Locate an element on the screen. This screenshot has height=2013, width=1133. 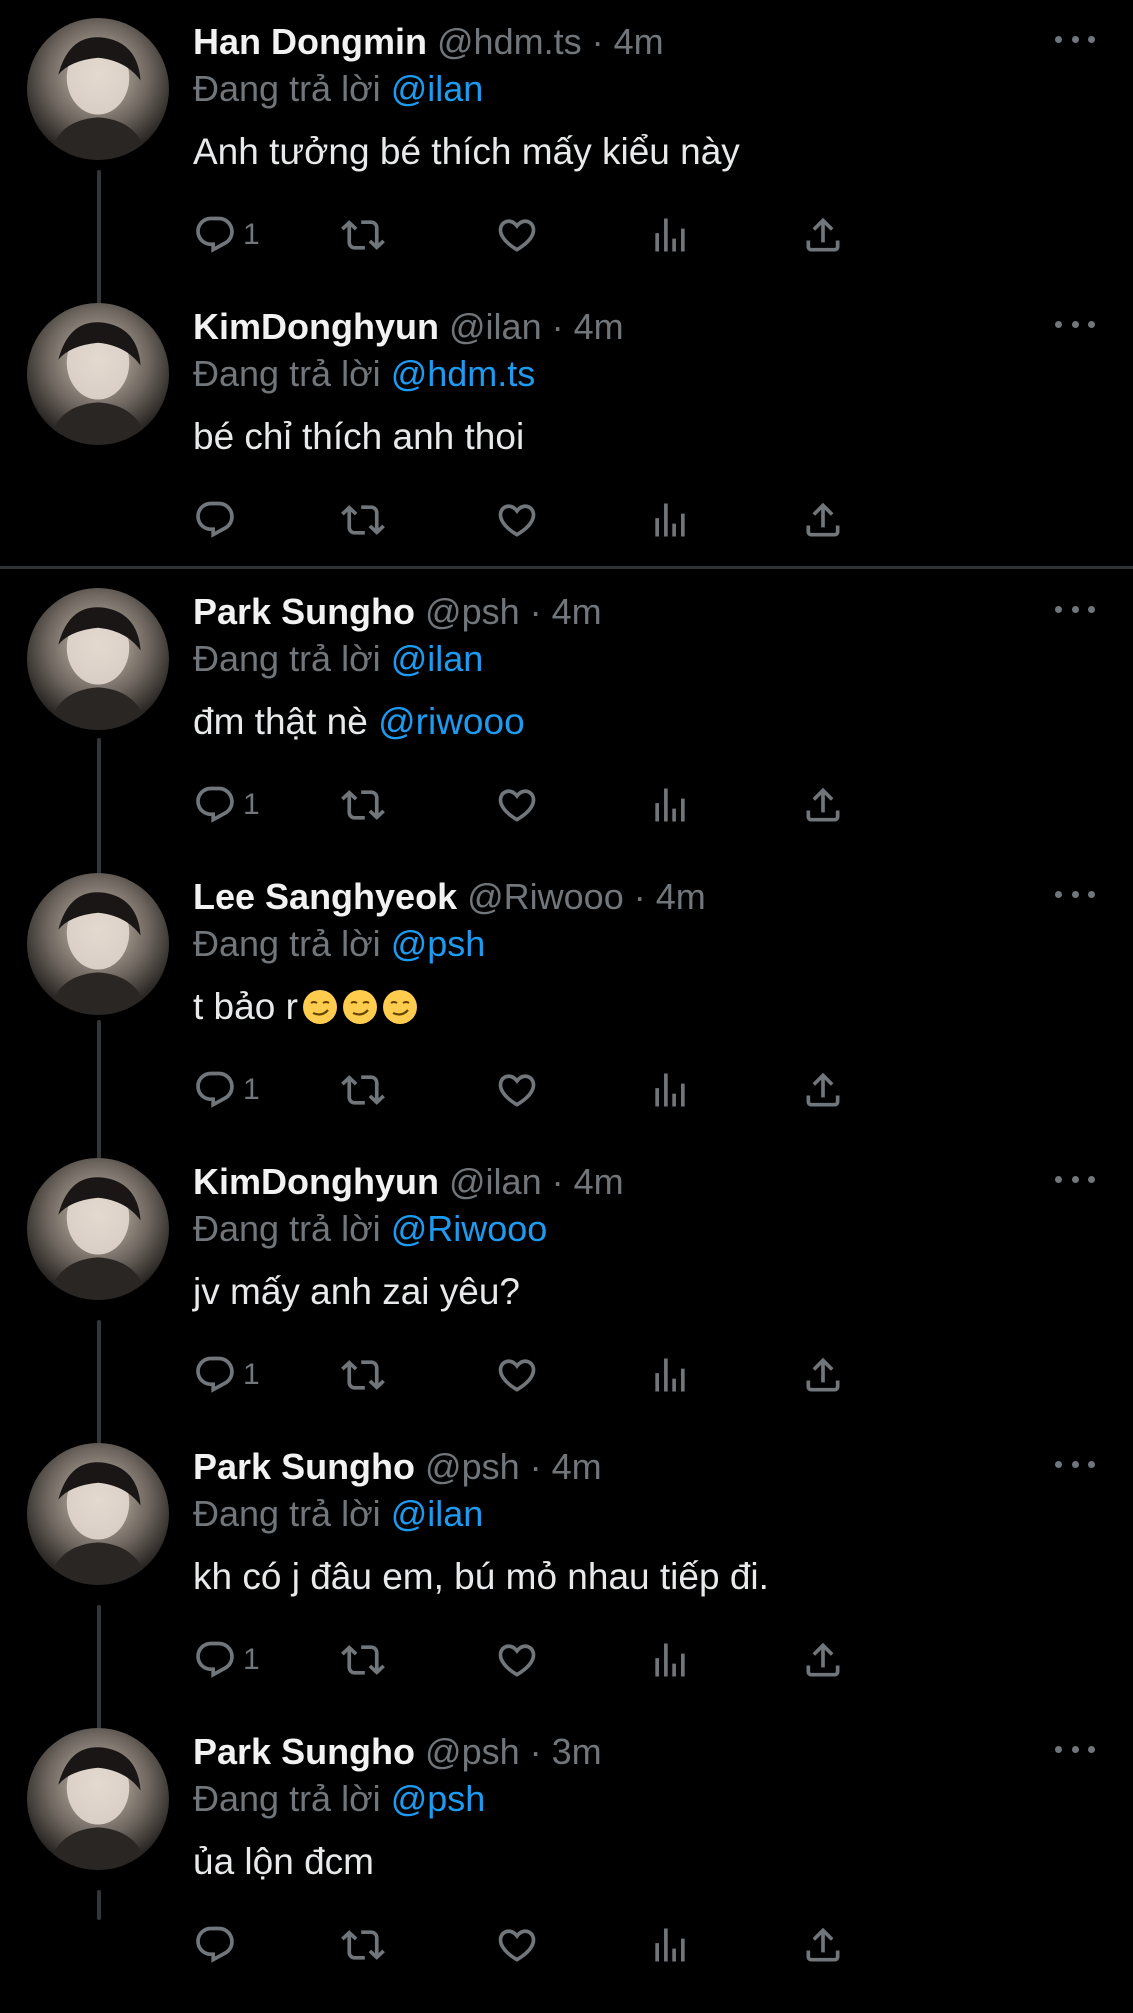
tweet-header: Park Sungho @psh · 4m is located at coordinates (397, 612).